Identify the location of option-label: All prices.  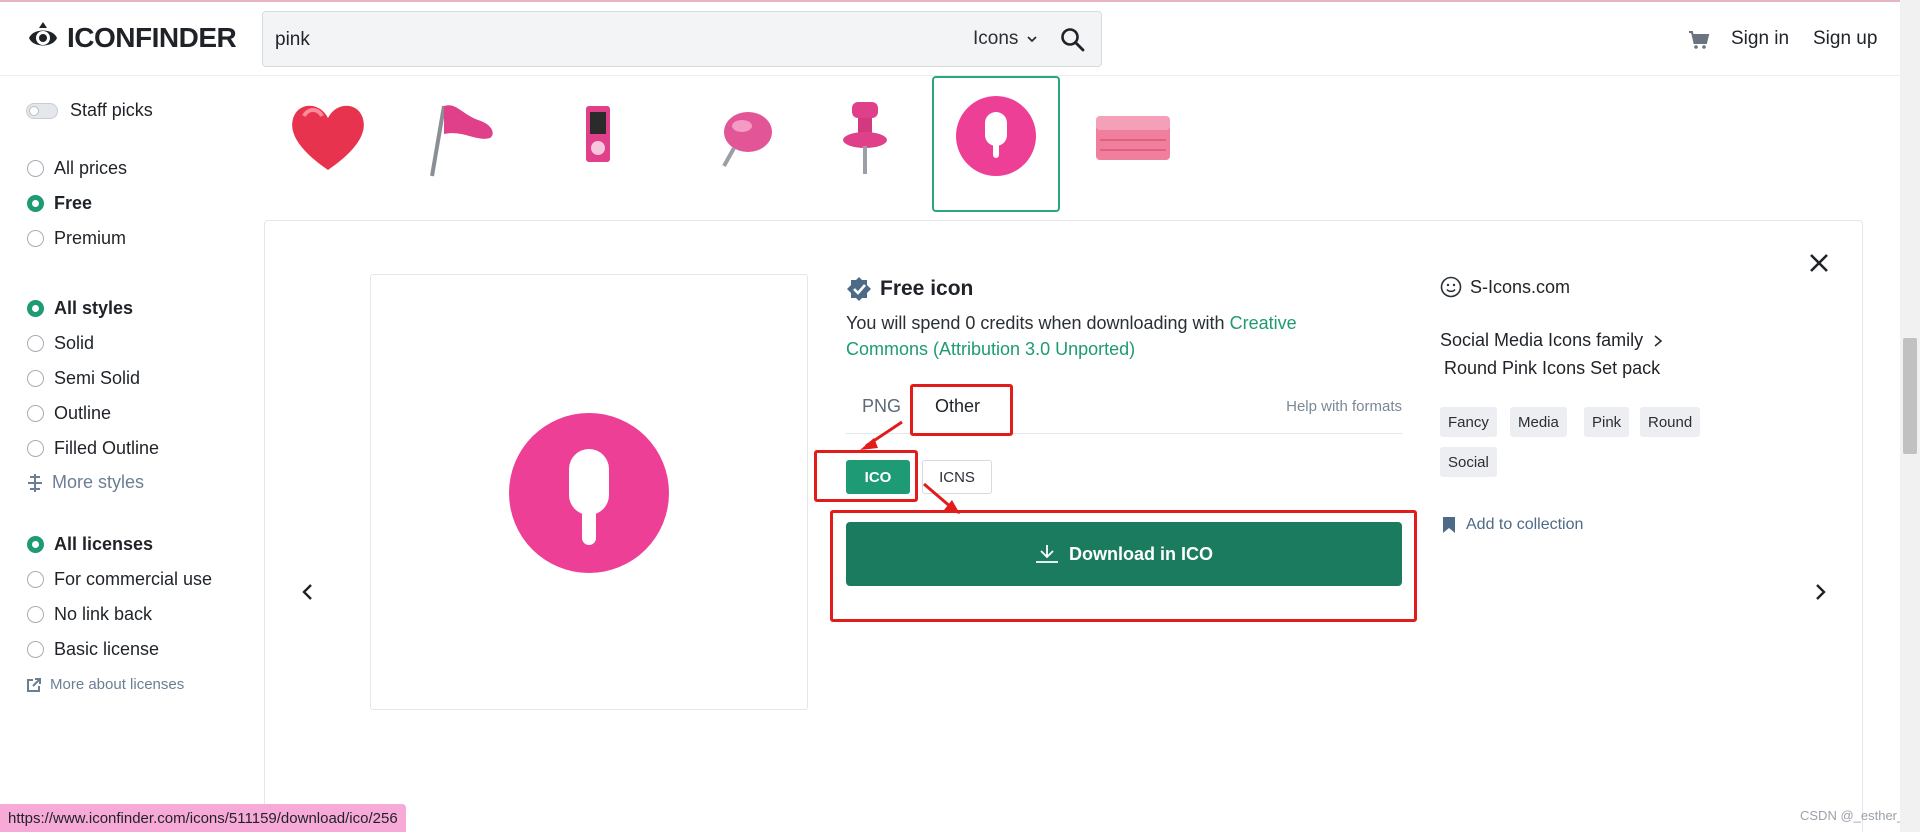
(91, 168).